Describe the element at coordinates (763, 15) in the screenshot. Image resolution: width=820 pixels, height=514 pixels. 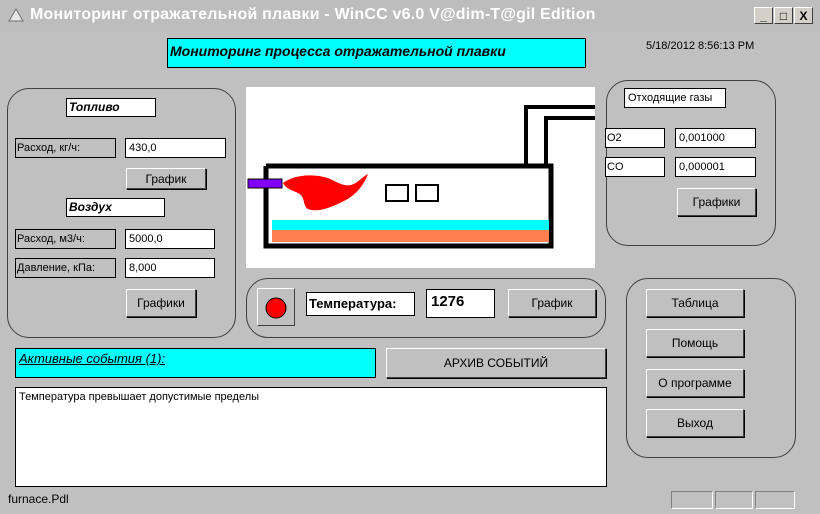
I see `minimize-button: _` at that location.